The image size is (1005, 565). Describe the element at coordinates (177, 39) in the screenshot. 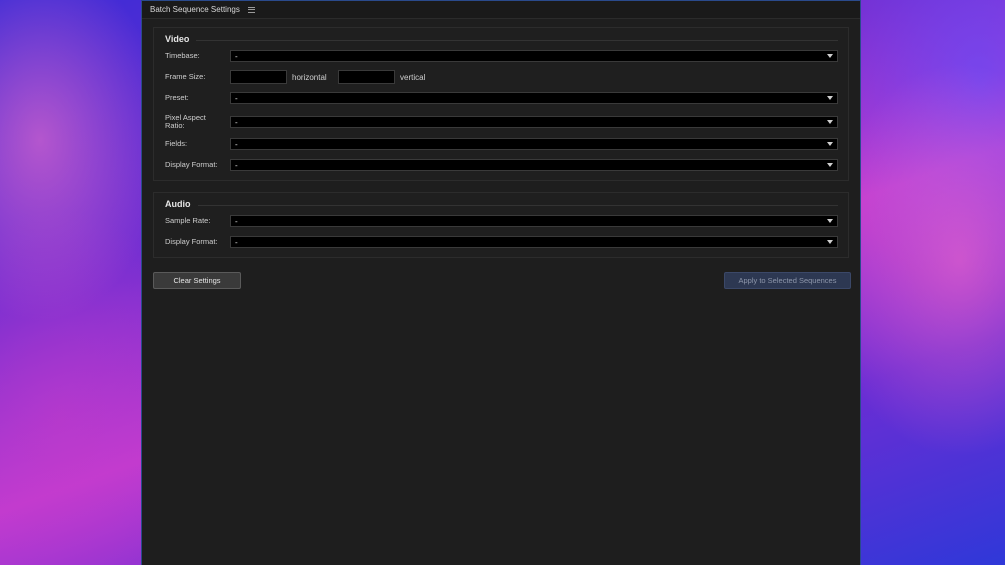

I see `video-group-title: Video` at that location.